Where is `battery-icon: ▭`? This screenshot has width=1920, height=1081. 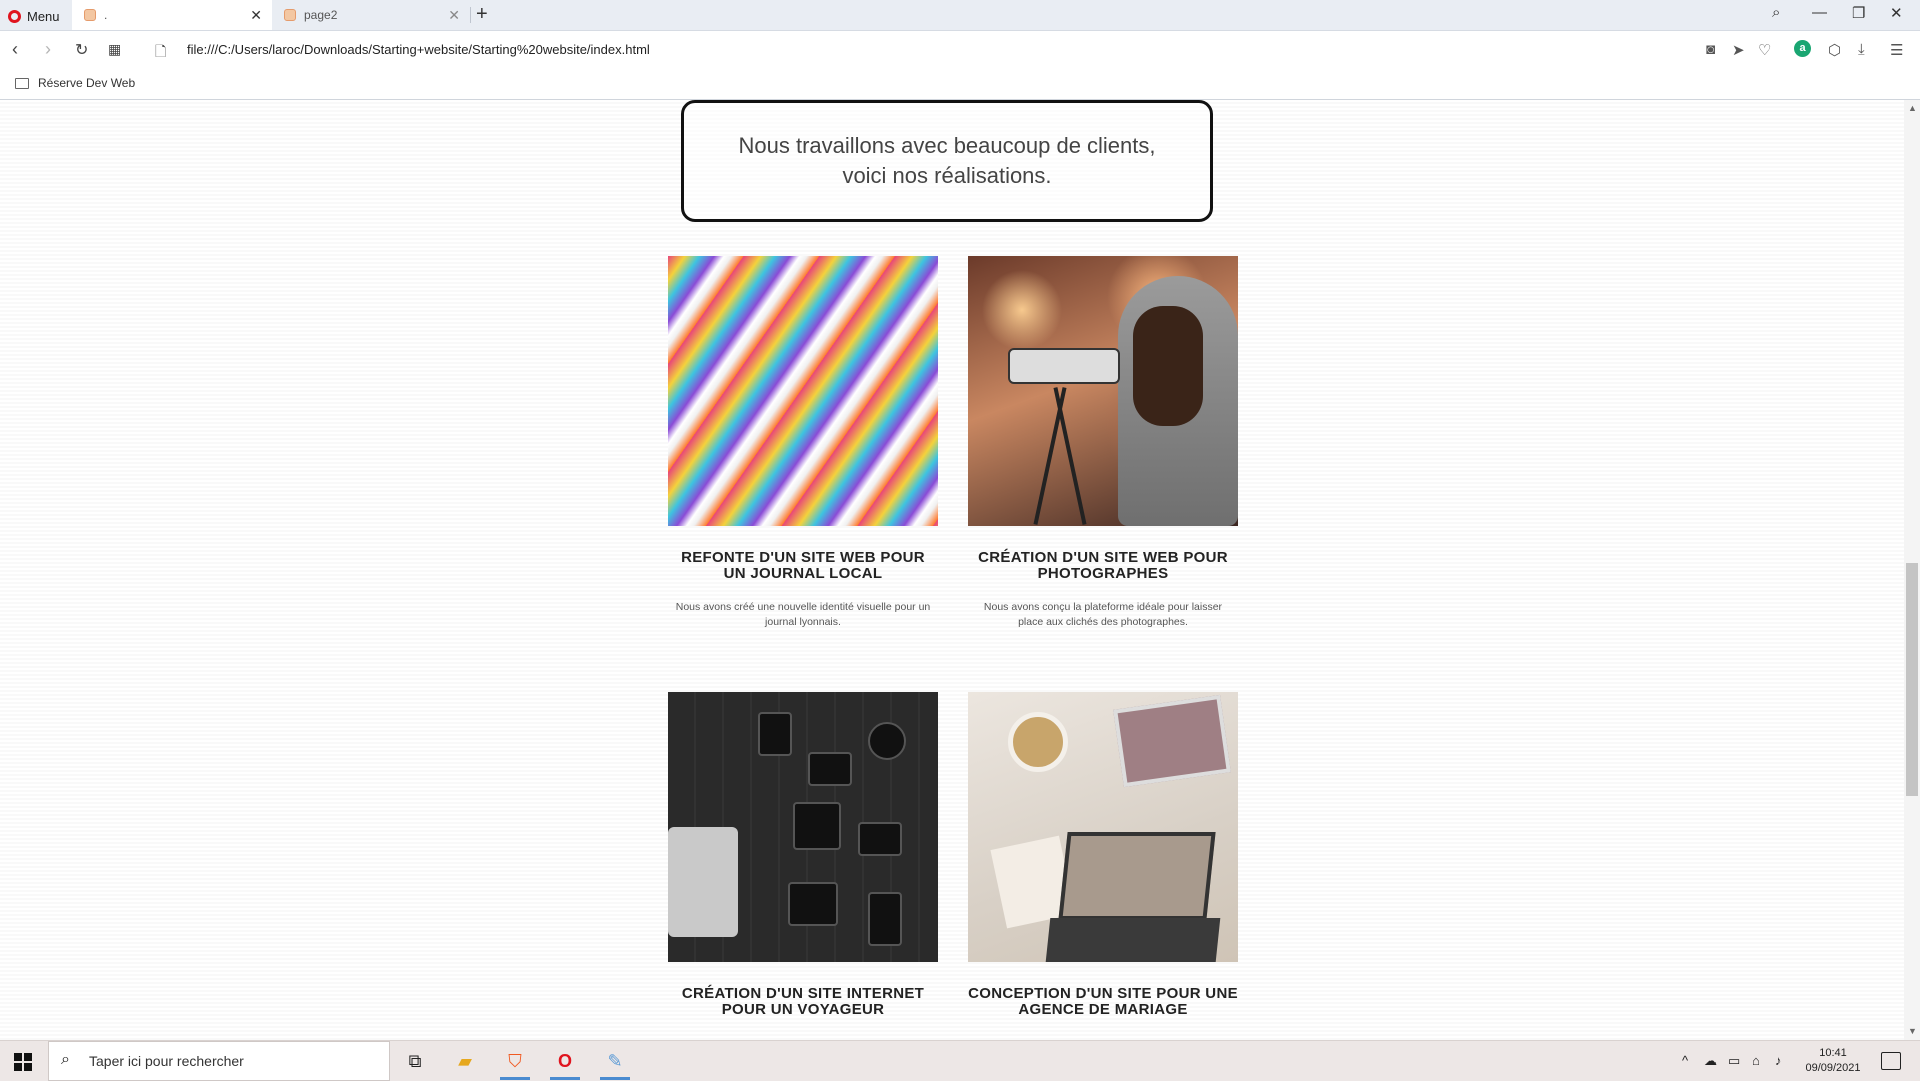
battery-icon: ▭ is located at coordinates (1734, 1061).